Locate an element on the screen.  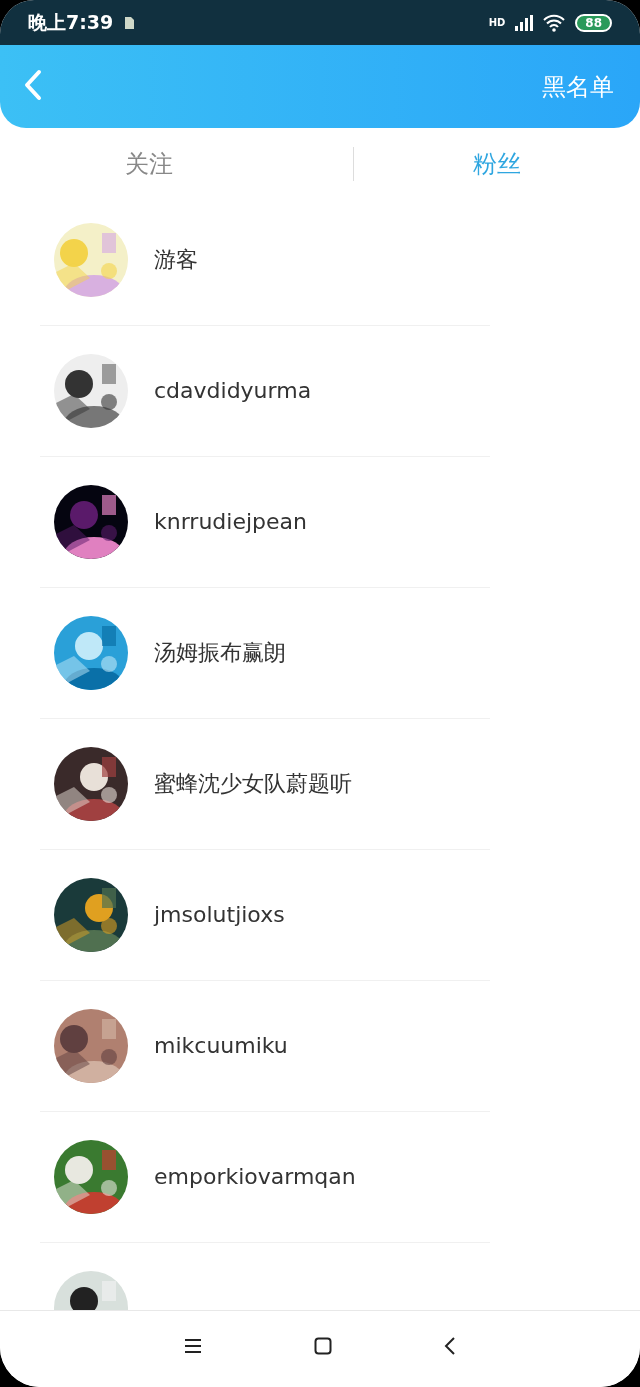
status-time: 晚上7:39 is located at coordinates (71, 22).